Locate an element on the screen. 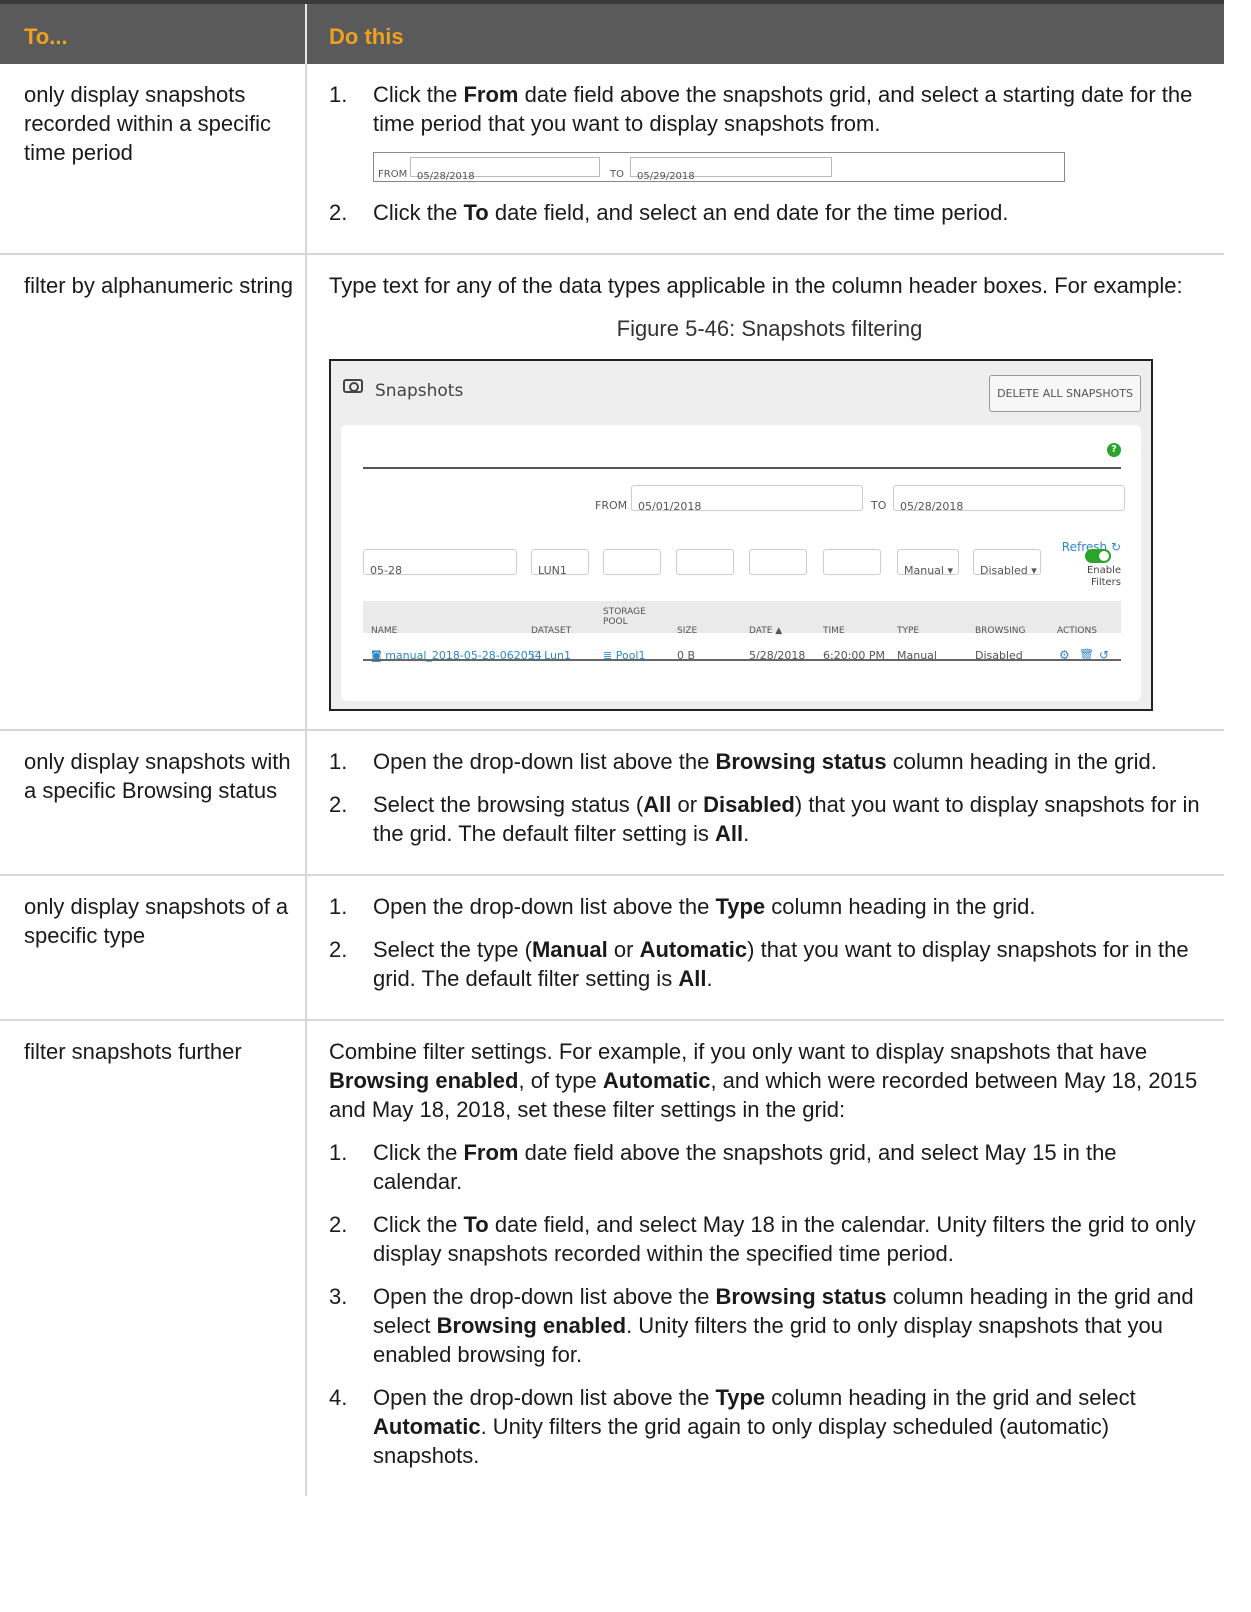  enable-filters-toggle is located at coordinates (1098, 556).